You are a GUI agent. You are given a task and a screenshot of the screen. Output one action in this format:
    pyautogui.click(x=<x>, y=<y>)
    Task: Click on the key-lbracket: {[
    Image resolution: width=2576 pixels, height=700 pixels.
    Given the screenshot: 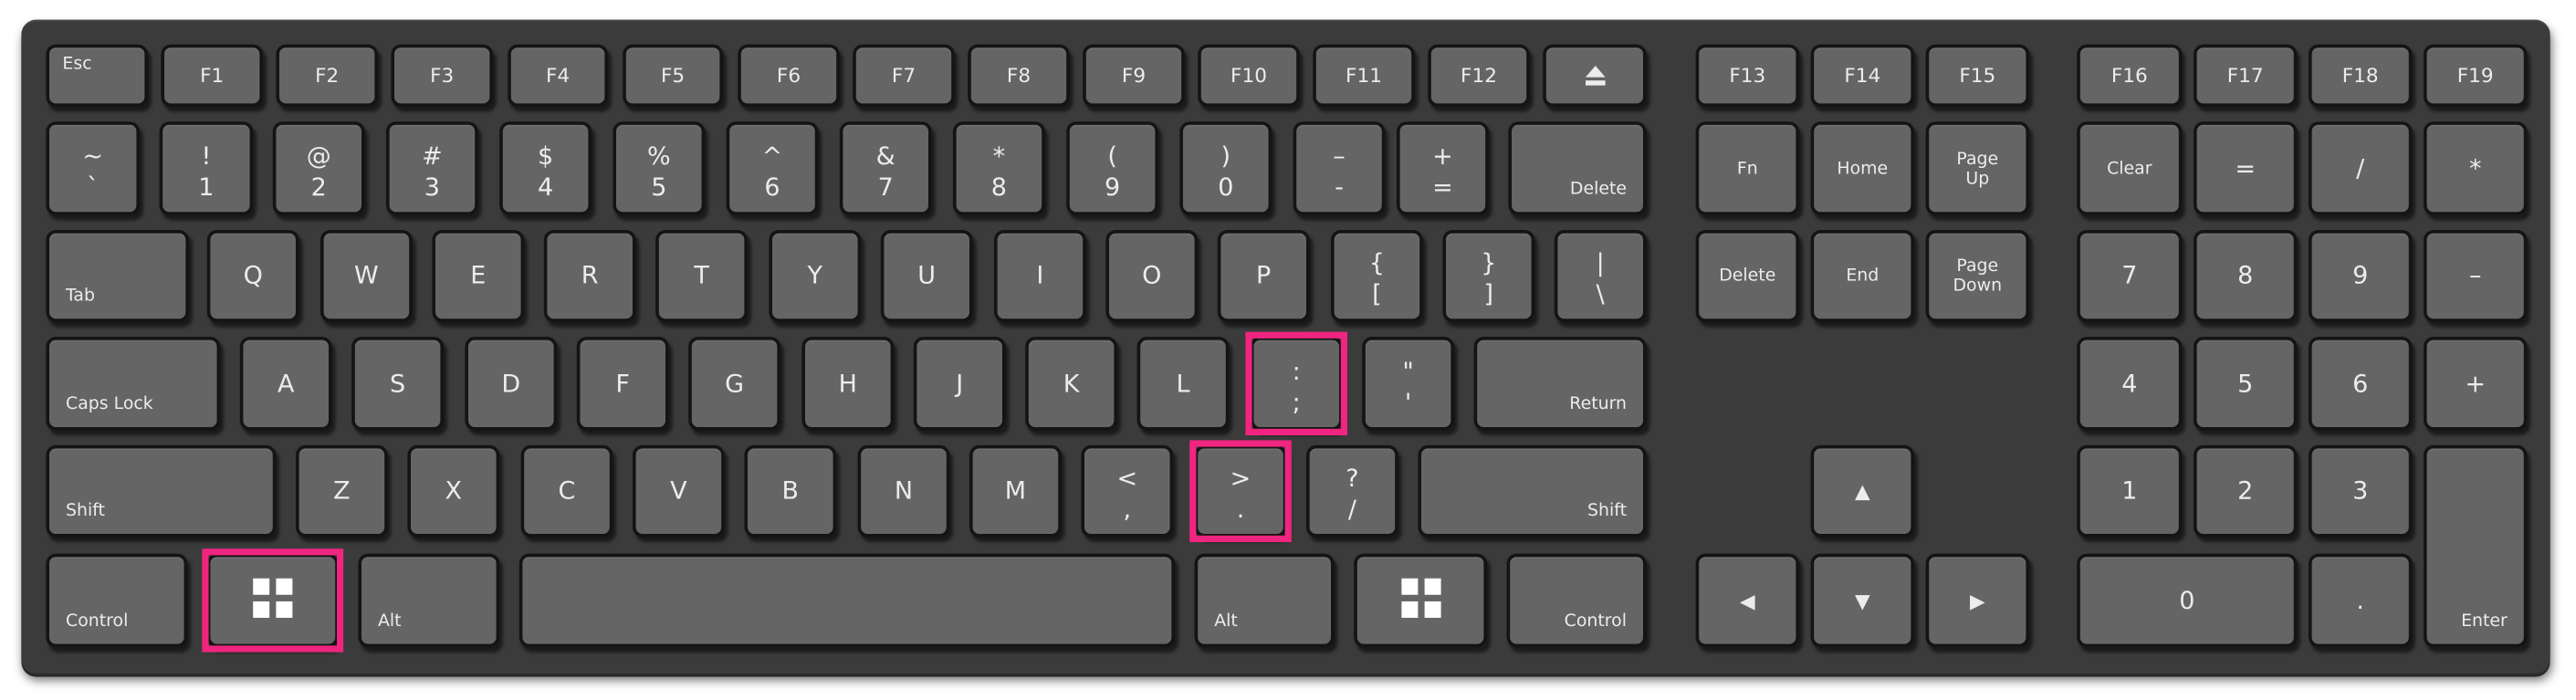 What is the action you would take?
    pyautogui.click(x=1377, y=276)
    